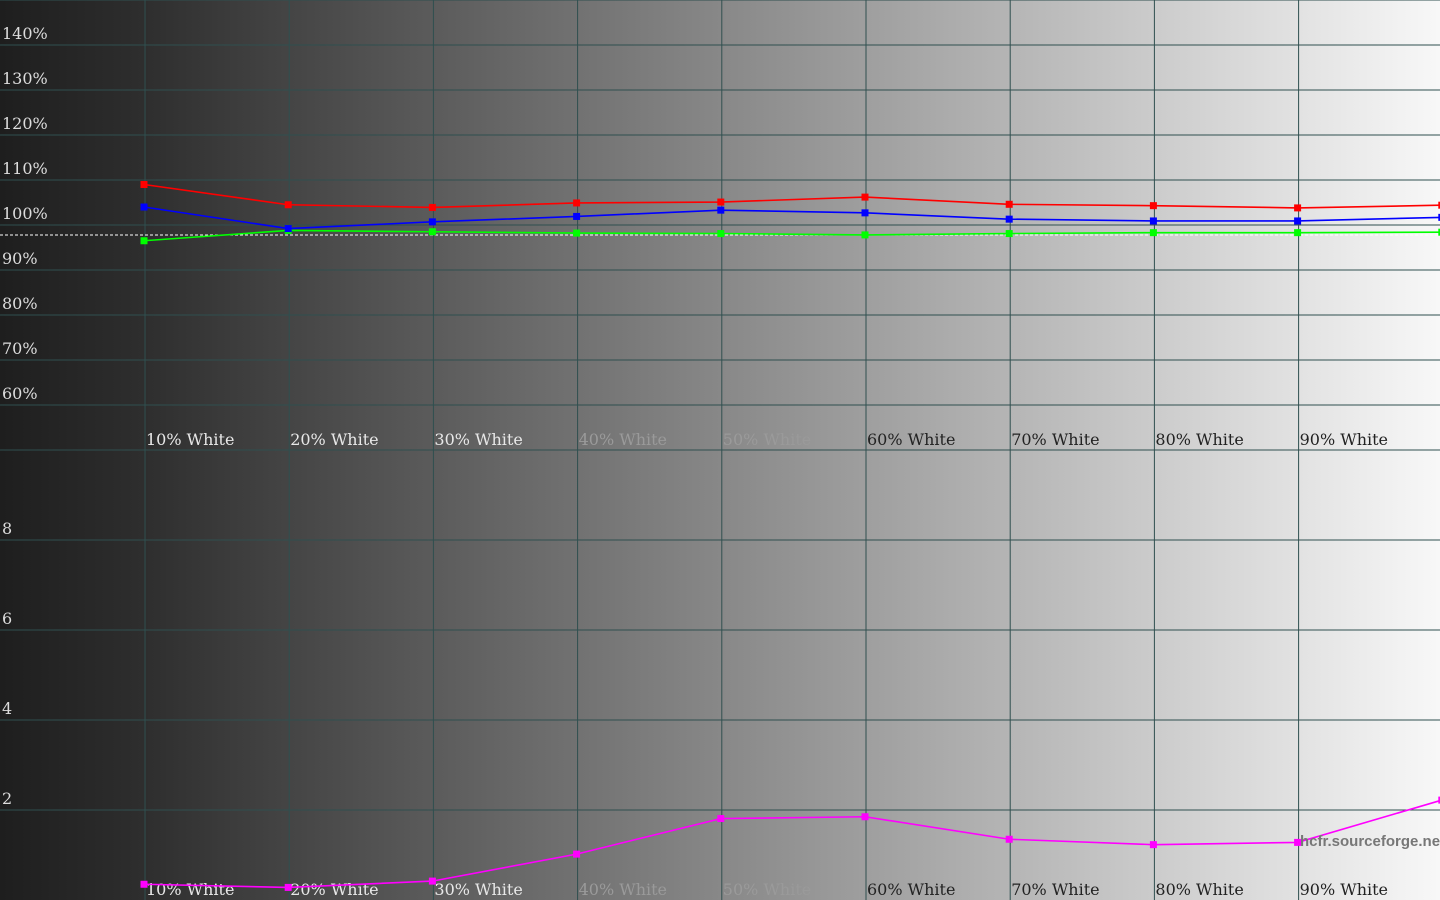 The height and width of the screenshot is (900, 1440). I want to click on y-tick-label: 110%, so click(25, 168).